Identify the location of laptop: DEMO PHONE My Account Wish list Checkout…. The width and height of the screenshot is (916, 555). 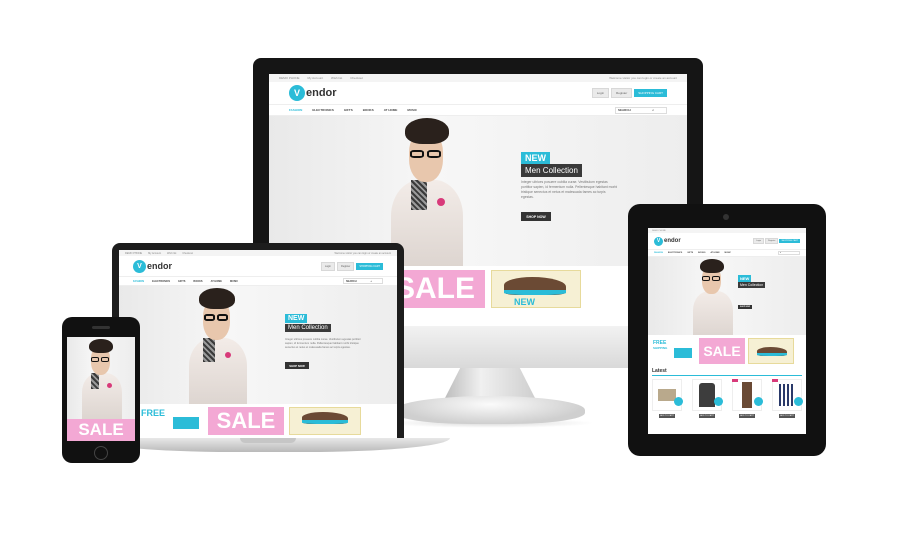
(258, 342).